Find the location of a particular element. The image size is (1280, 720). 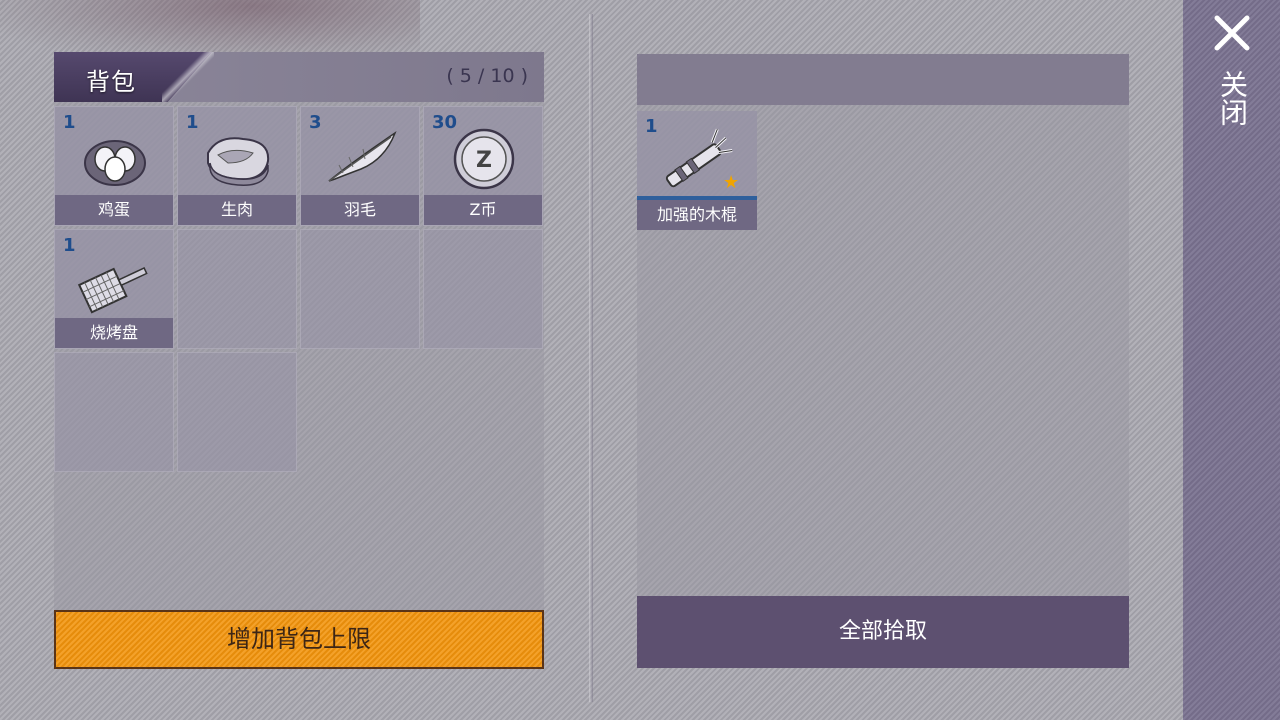

bag-capacity: ( 5 / 10 ) is located at coordinates (487, 76).